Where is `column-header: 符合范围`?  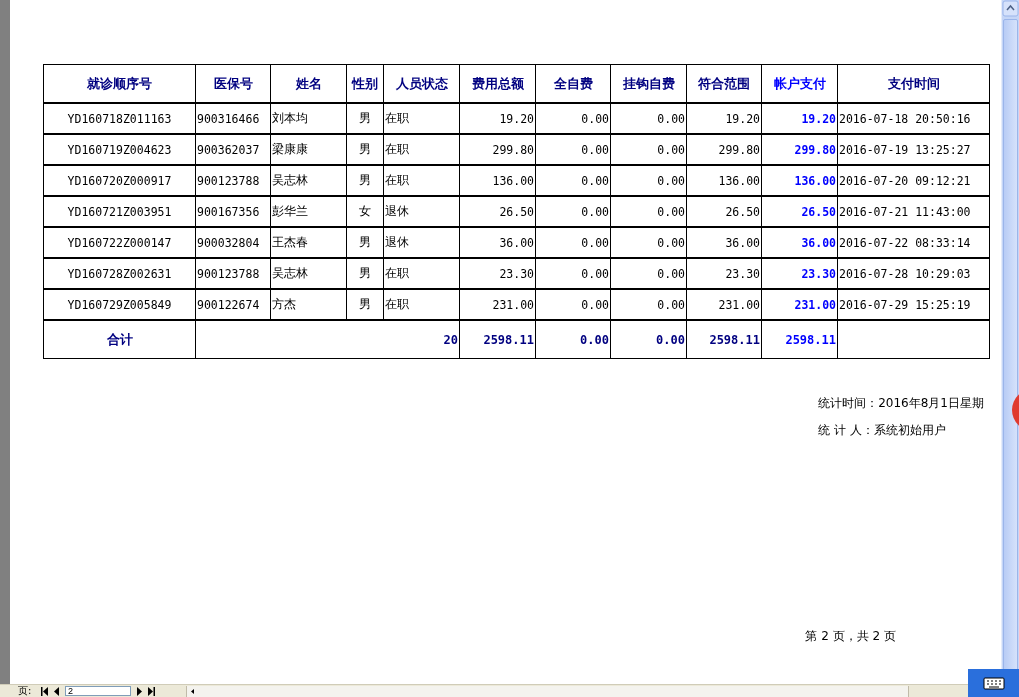 column-header: 符合范围 is located at coordinates (724, 83).